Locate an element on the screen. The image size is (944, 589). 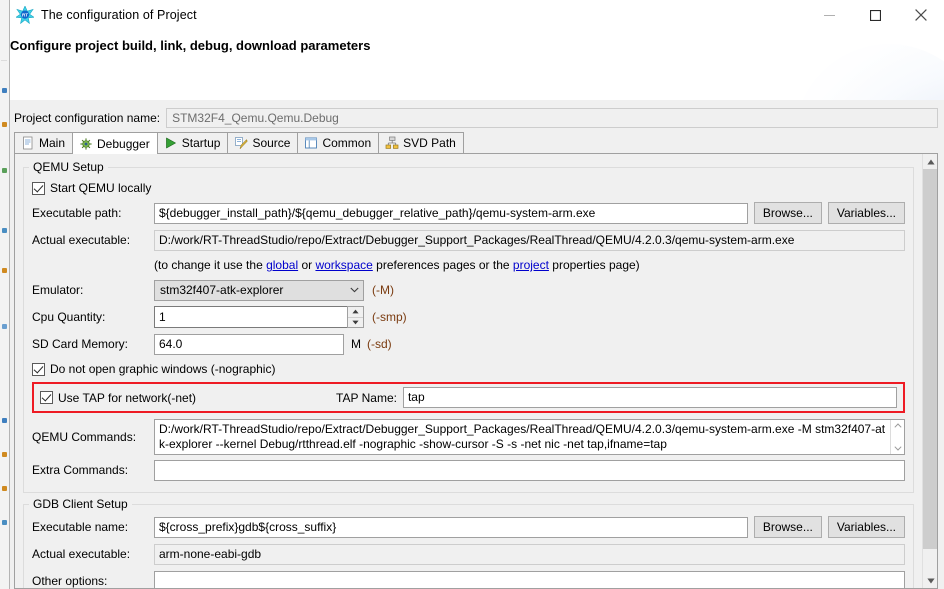
tap-network-highlight-region: Use TAP for network(-net) TAP Name: tap is located at coordinates (468, 397).